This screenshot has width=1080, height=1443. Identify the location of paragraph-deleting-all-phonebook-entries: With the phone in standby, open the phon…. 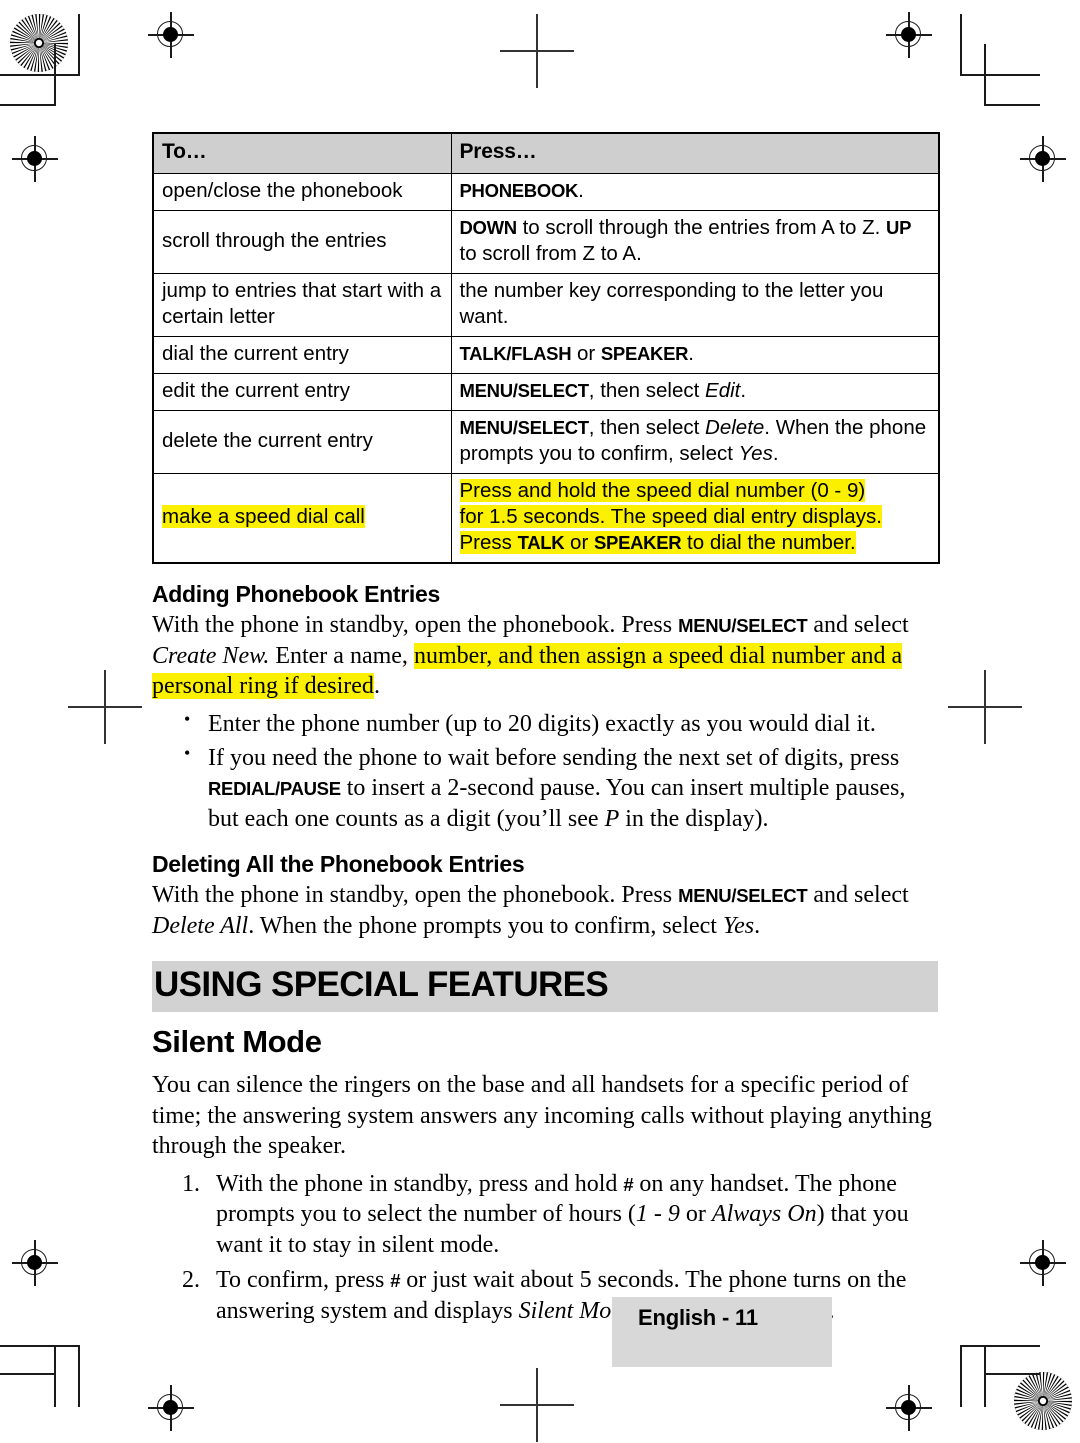
(545, 910).